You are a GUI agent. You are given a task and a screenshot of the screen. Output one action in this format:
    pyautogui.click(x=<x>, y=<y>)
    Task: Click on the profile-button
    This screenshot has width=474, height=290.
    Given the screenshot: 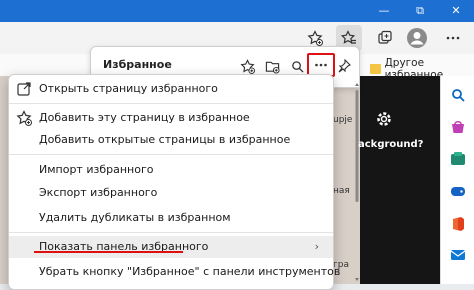 What is the action you would take?
    pyautogui.click(x=417, y=38)
    